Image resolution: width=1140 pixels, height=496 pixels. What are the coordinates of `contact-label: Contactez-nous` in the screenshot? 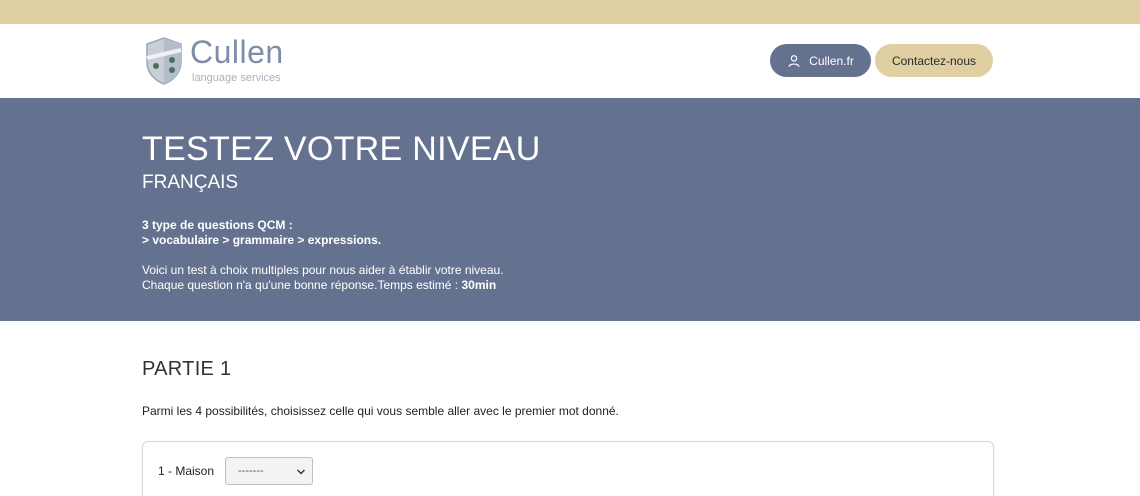 It's located at (934, 60).